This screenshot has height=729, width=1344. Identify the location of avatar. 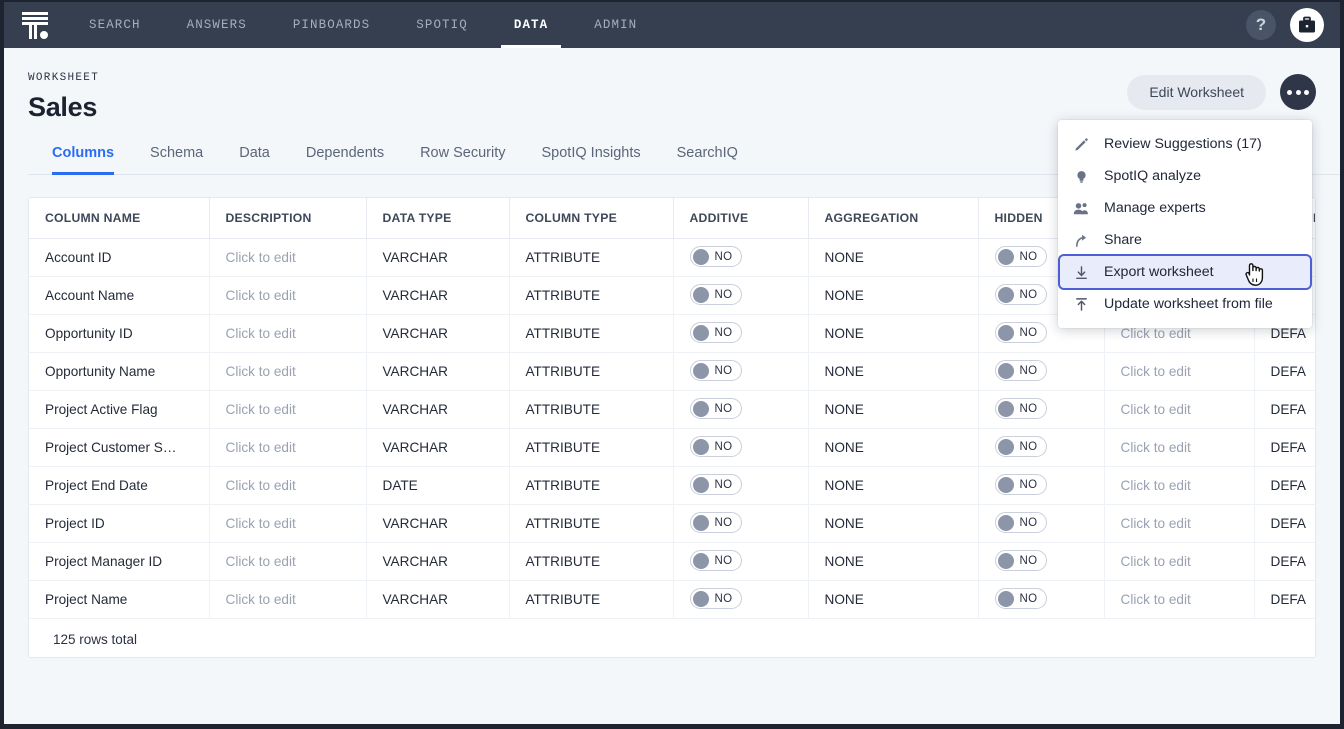
(1307, 25).